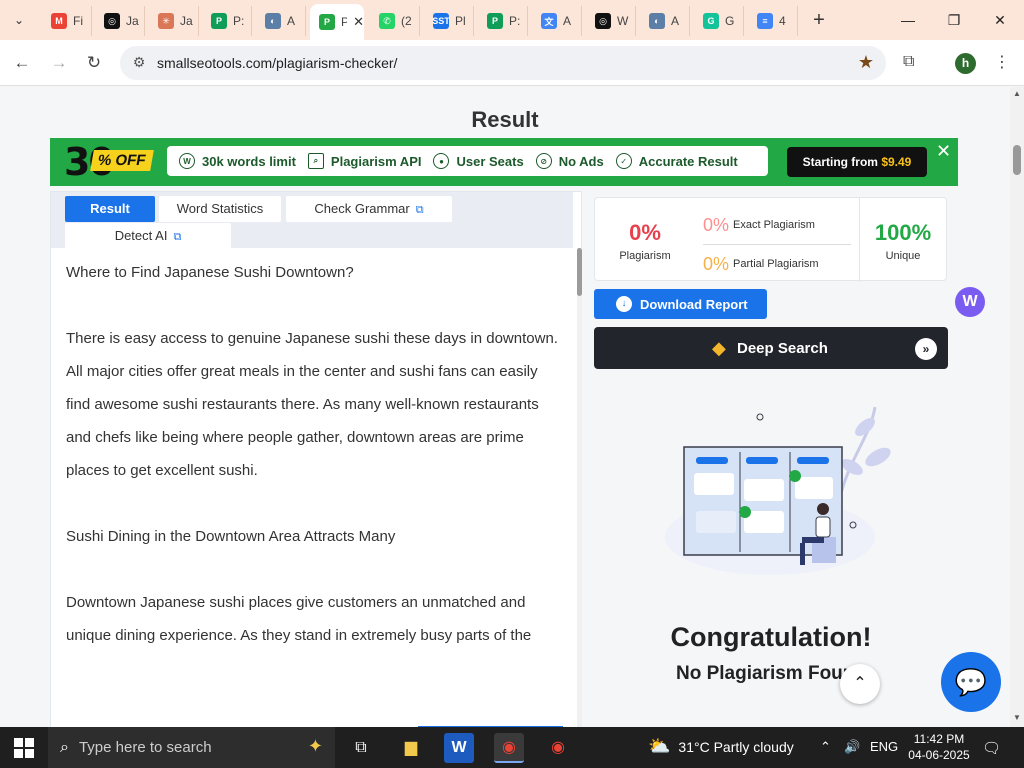 The height and width of the screenshot is (768, 1024). Describe the element at coordinates (449, 21) in the screenshot. I see `tab-sst: SST Pl` at that location.